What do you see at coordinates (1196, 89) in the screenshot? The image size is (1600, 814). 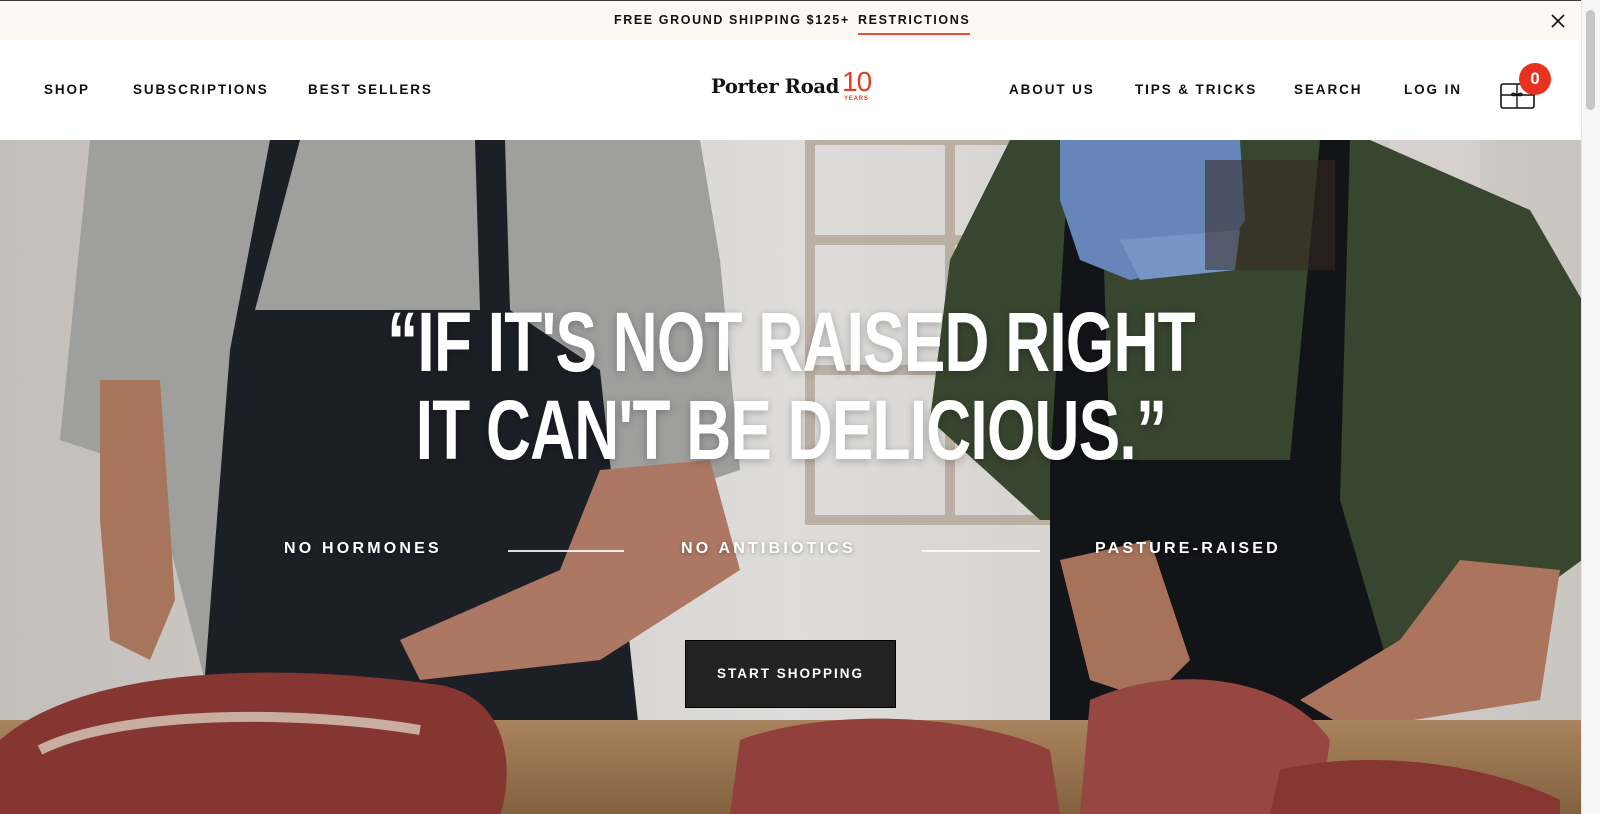 I see `nav-tips-tricks: TIPS & TRICKS` at bounding box center [1196, 89].